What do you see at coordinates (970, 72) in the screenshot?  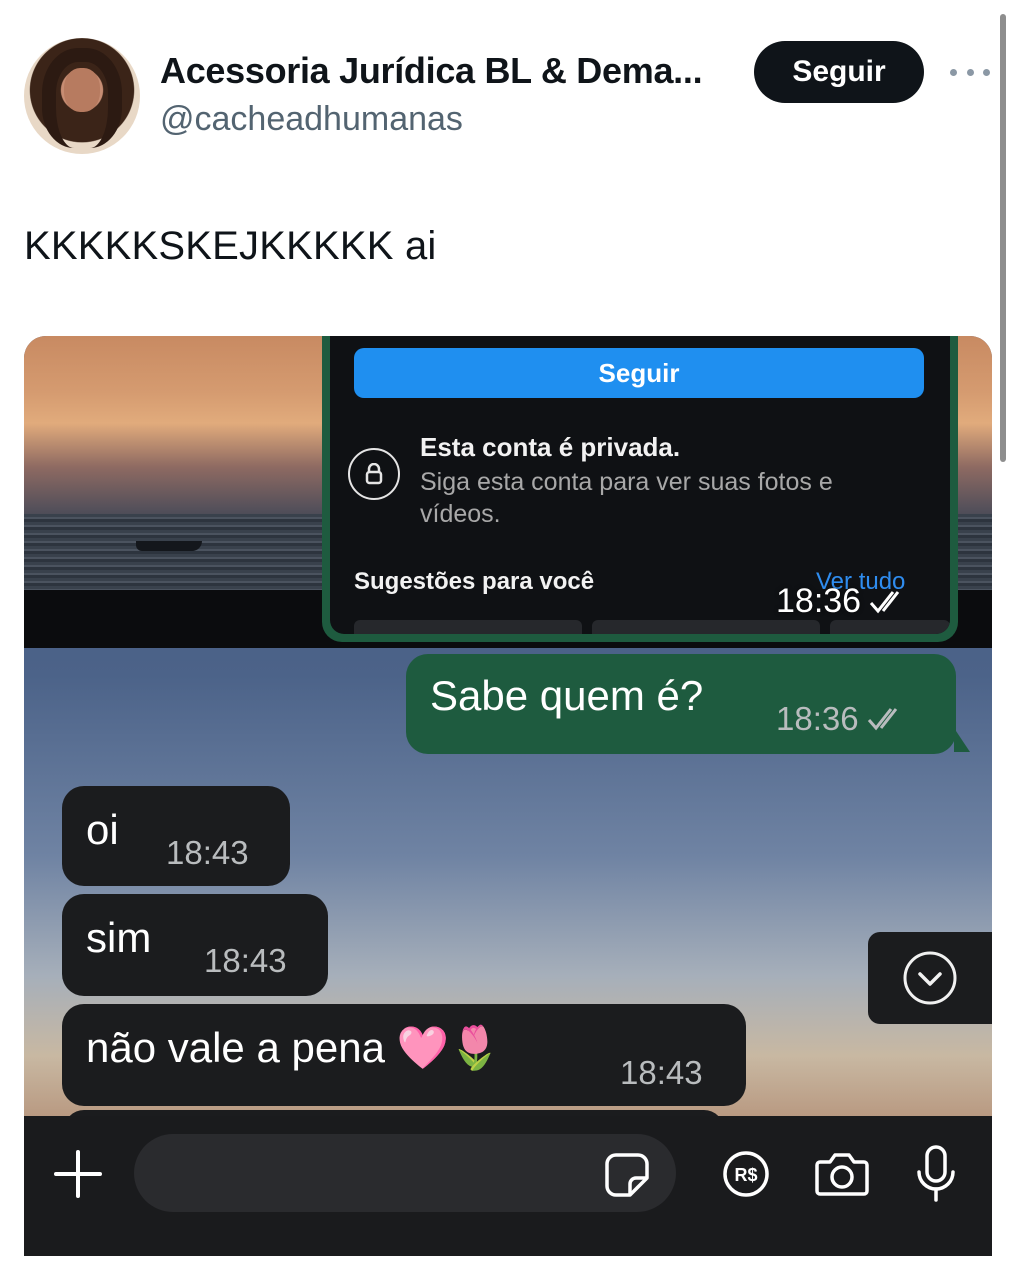 I see `more-icon` at bounding box center [970, 72].